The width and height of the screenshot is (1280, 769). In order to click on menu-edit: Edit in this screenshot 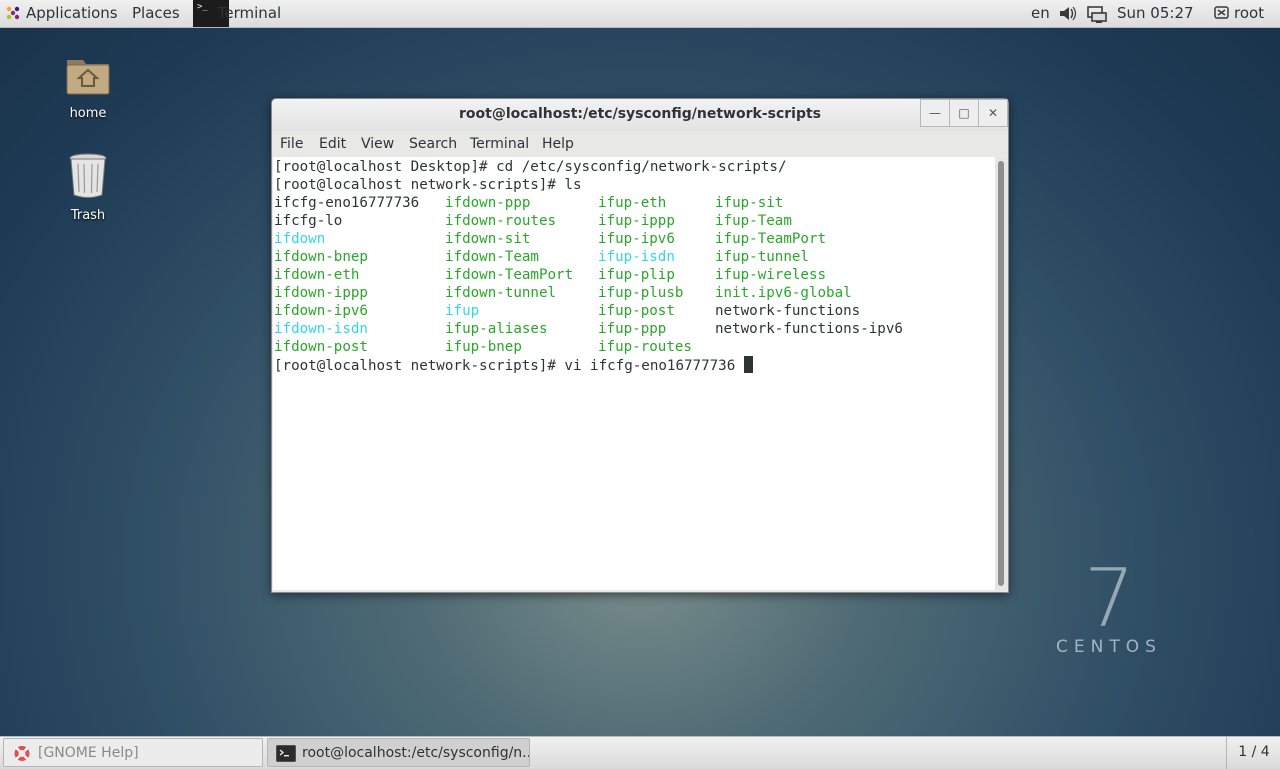, I will do `click(332, 144)`.